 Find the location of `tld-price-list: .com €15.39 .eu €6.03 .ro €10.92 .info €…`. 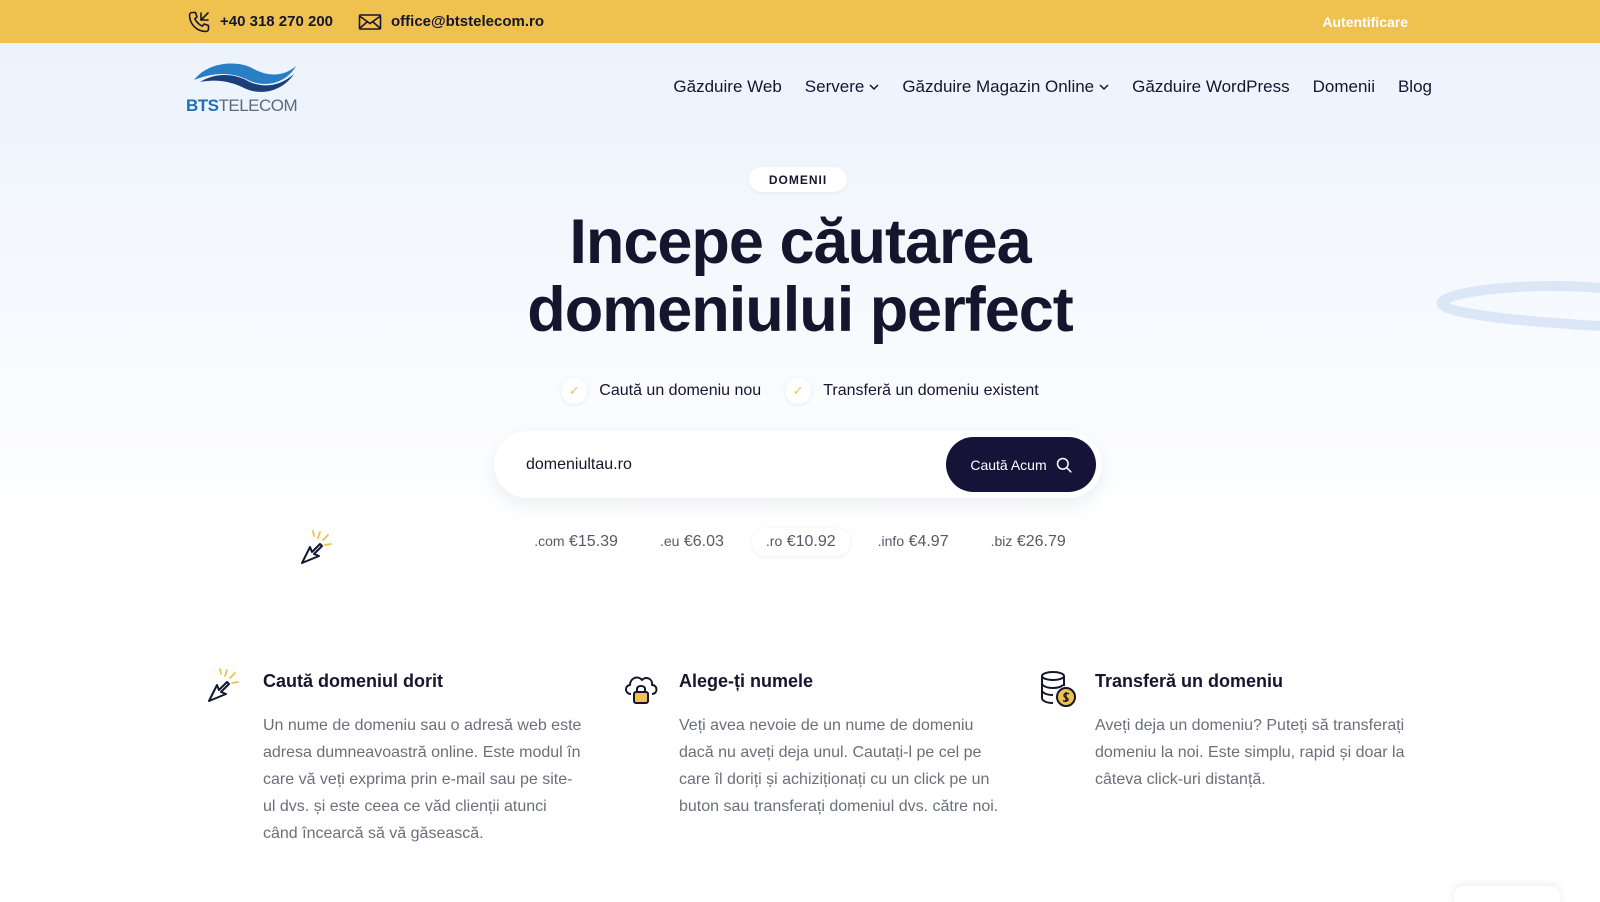

tld-price-list: .com €15.39 .eu €6.03 .ro €10.92 .info €… is located at coordinates (800, 542).